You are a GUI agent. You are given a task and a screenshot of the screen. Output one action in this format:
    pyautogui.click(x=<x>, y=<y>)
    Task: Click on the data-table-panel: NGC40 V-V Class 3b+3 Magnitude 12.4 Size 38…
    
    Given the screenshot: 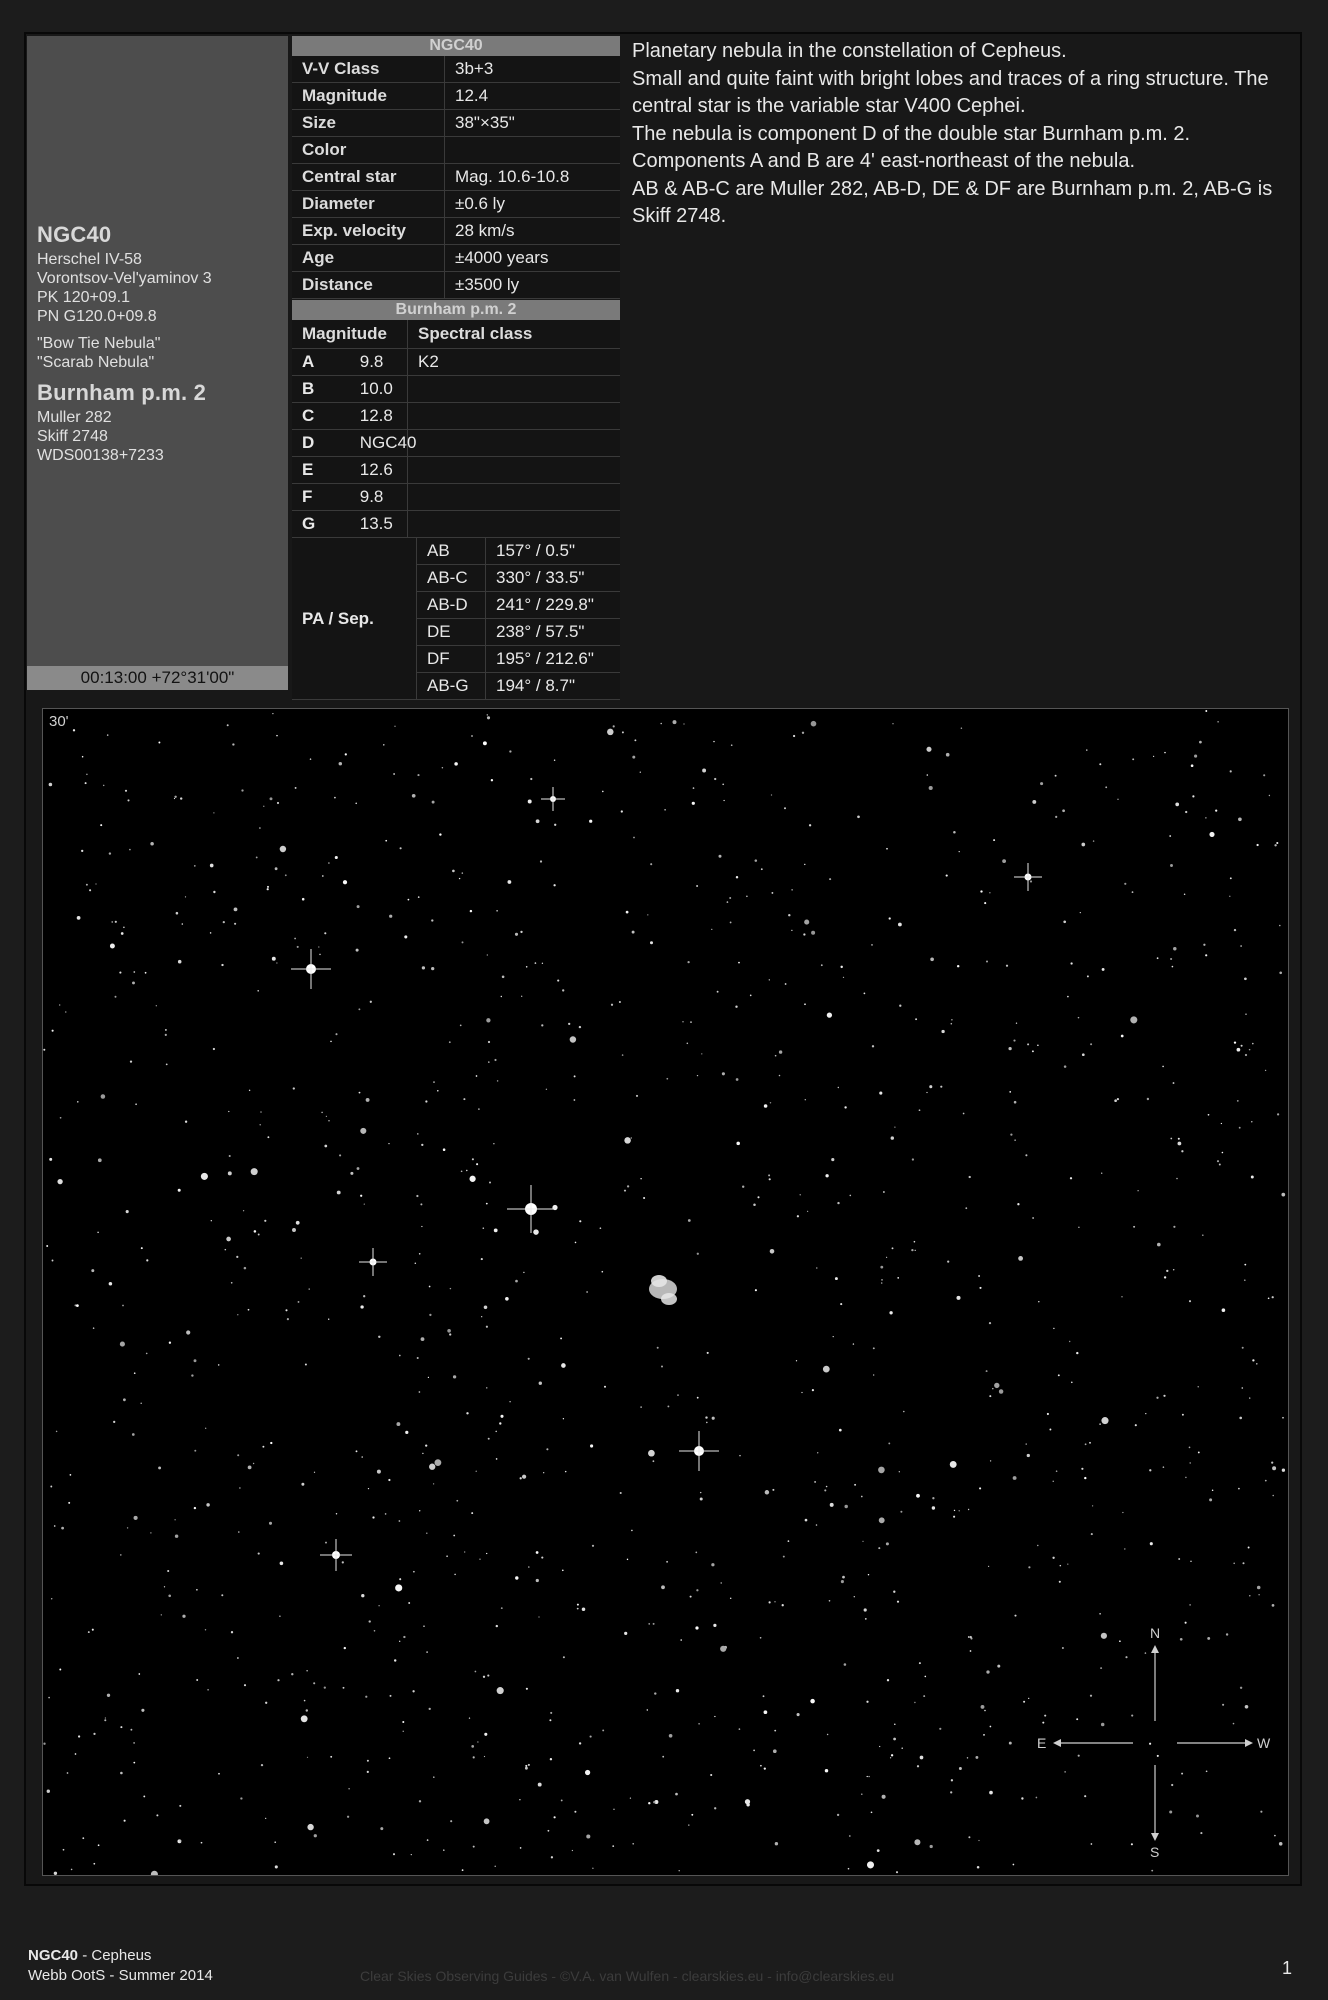 What is the action you would take?
    pyautogui.click(x=456, y=368)
    